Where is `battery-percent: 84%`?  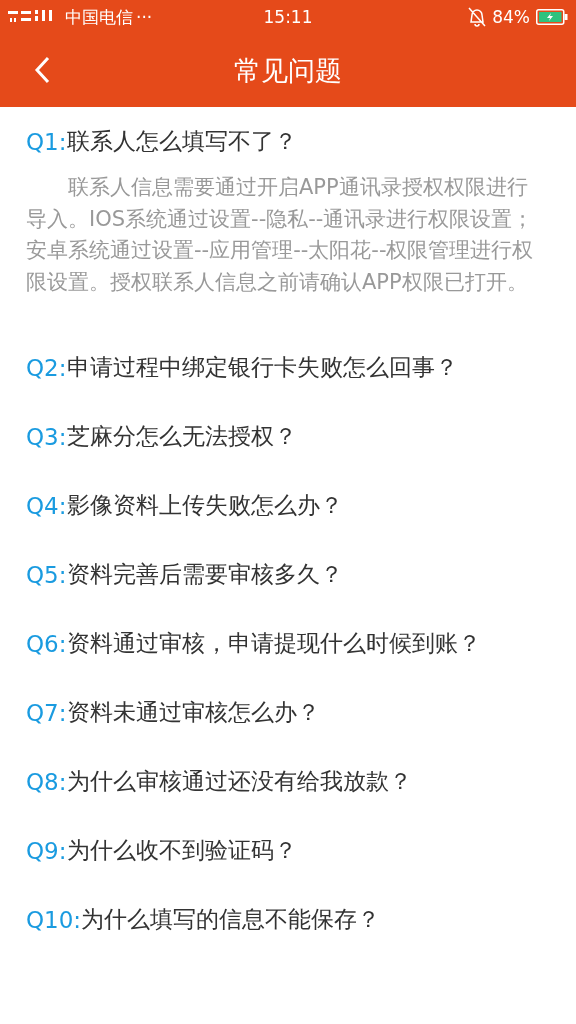
battery-percent: 84% is located at coordinates (511, 17).